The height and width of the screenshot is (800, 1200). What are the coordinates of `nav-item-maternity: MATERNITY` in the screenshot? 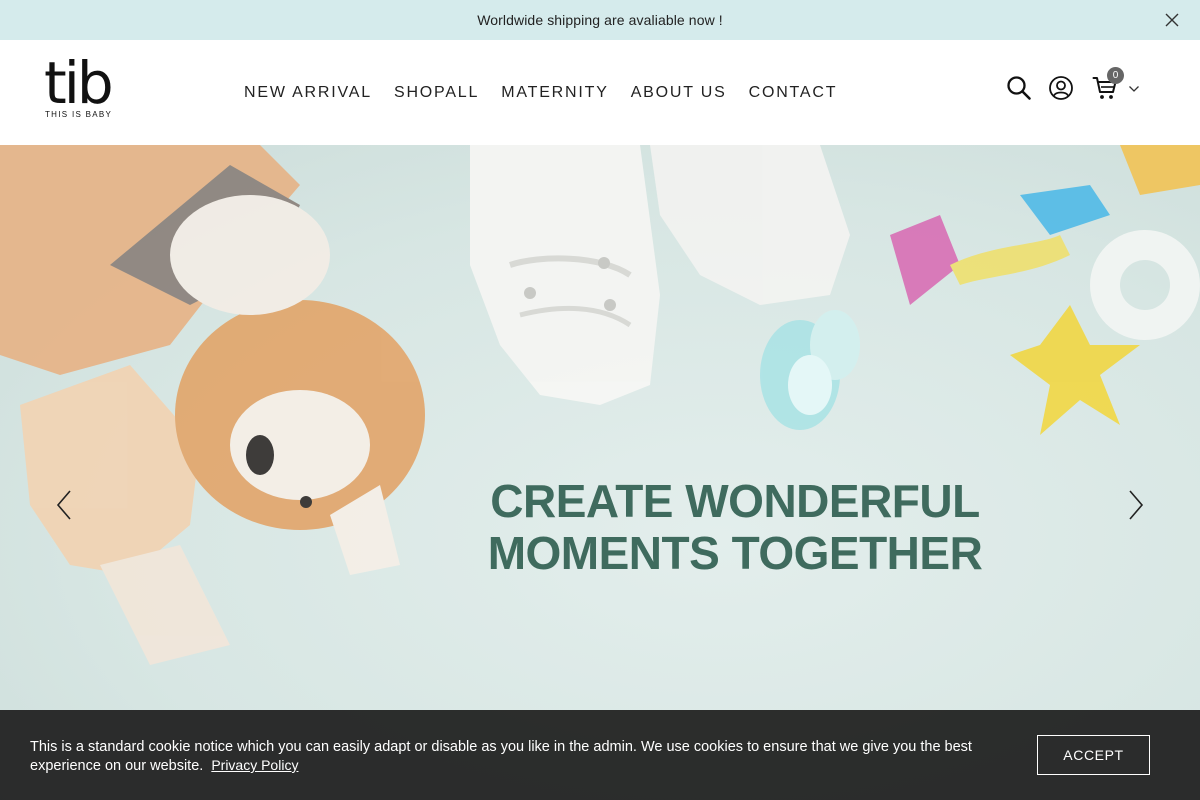 It's located at (554, 93).